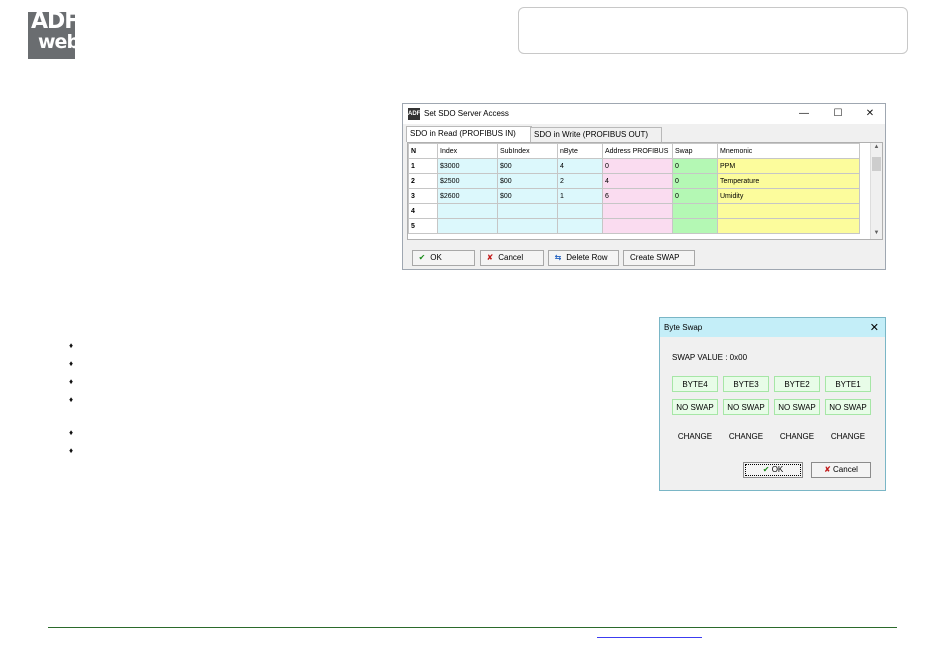  I want to click on col-header-mnemonic: Mnemonic, so click(788, 151).